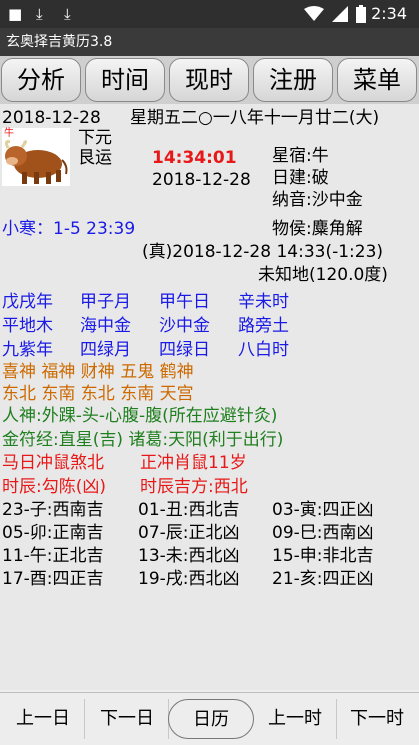 Image resolution: width=419 pixels, height=745 pixels. Describe the element at coordinates (263, 326) in the screenshot. I see `nayin-hour: 路旁土` at that location.